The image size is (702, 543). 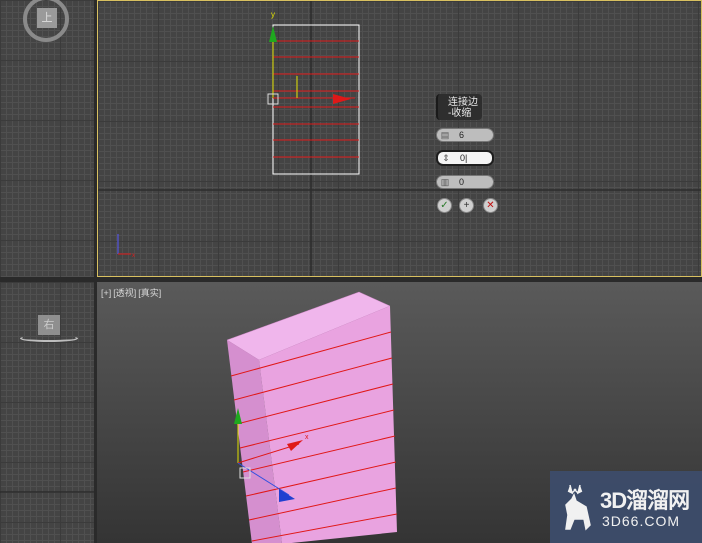 What do you see at coordinates (463, 102) in the screenshot?
I see `caddy-title-line1: 连接边` at bounding box center [463, 102].